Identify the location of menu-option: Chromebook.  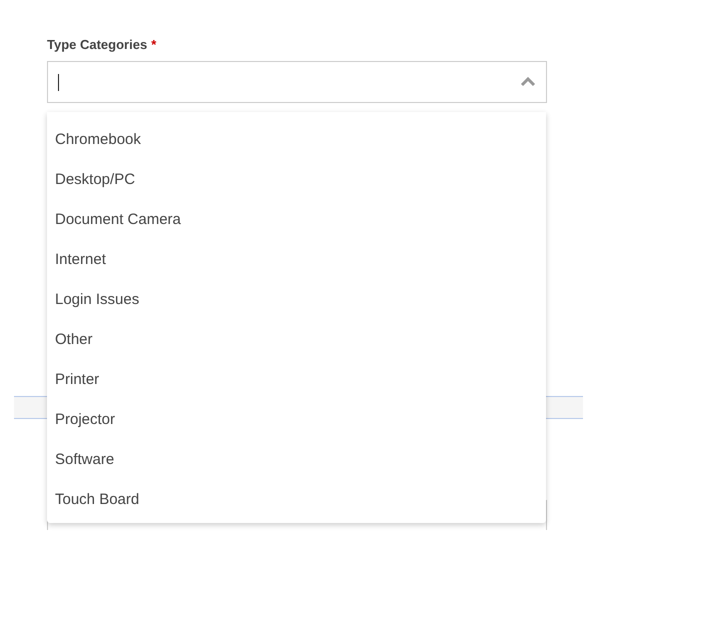
(98, 140).